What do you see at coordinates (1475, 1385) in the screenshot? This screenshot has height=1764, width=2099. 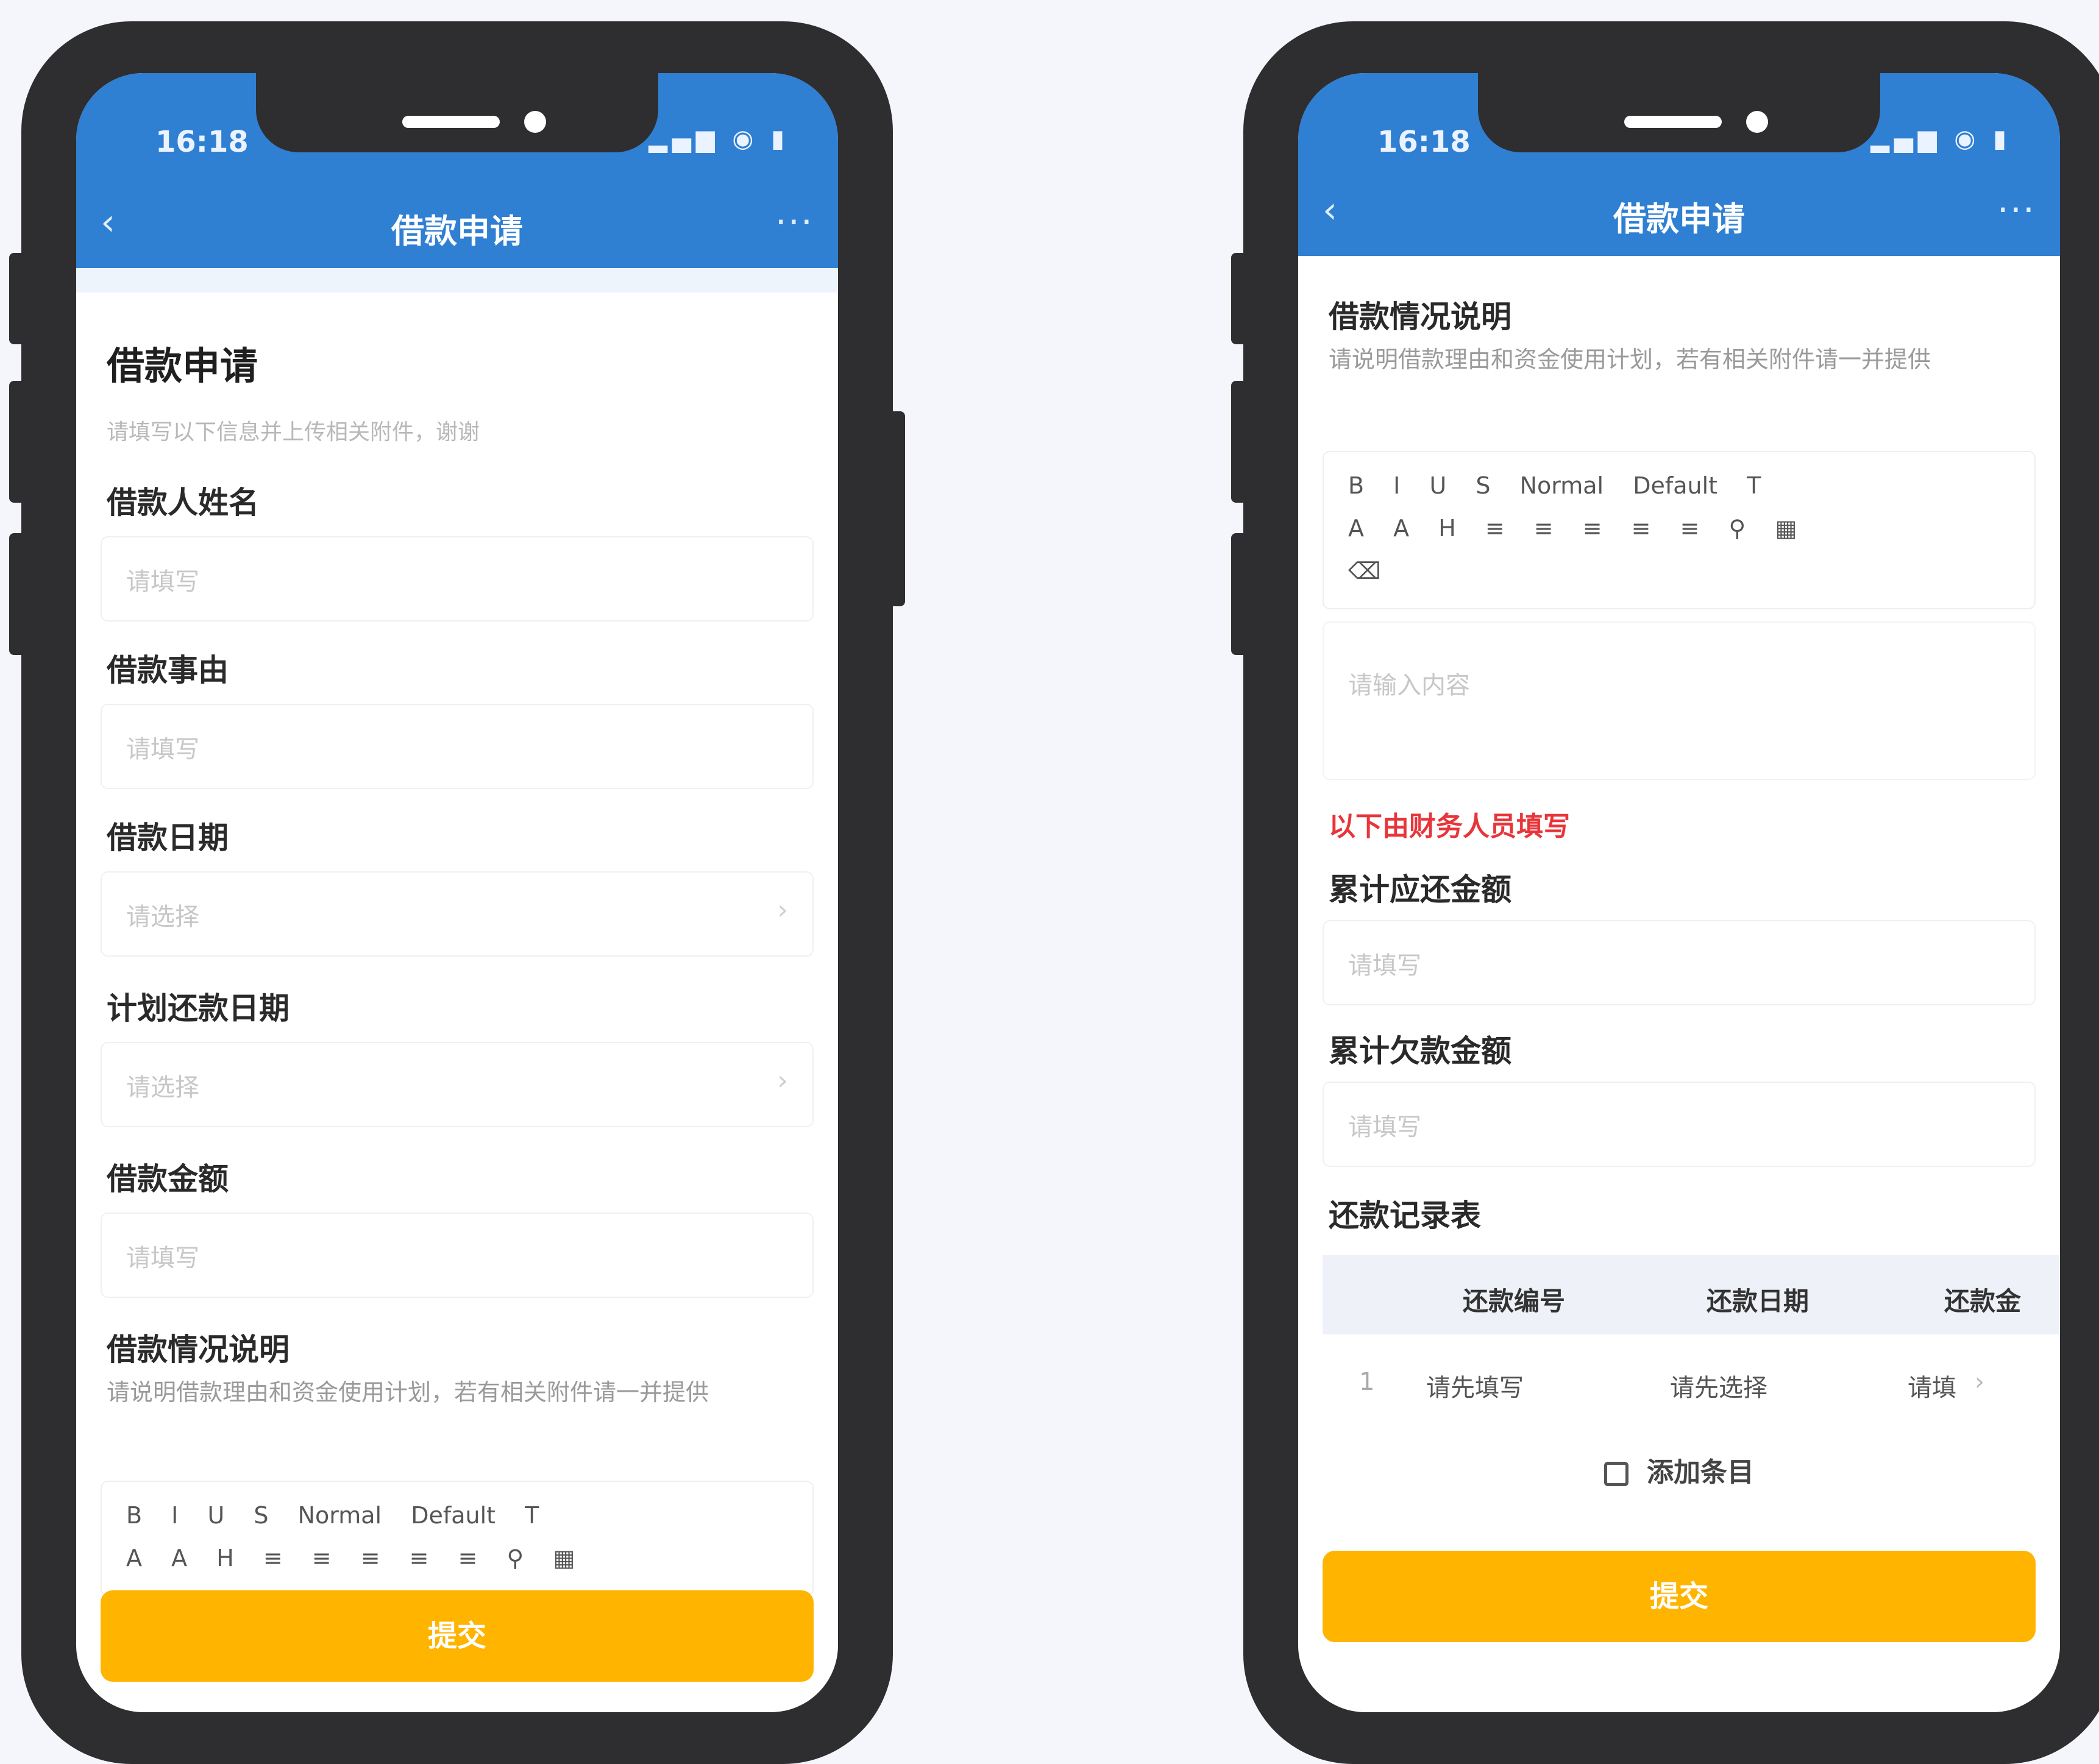 I see `cell-number: 请先填写` at bounding box center [1475, 1385].